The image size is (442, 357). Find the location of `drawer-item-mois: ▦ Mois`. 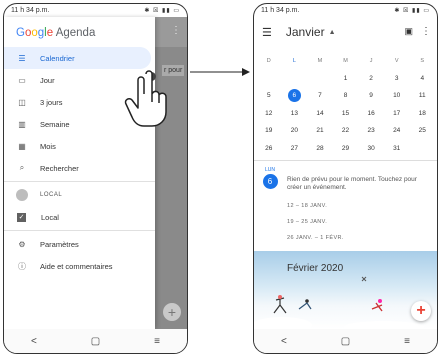

drawer-item-mois: ▦ Mois is located at coordinates (79, 146).